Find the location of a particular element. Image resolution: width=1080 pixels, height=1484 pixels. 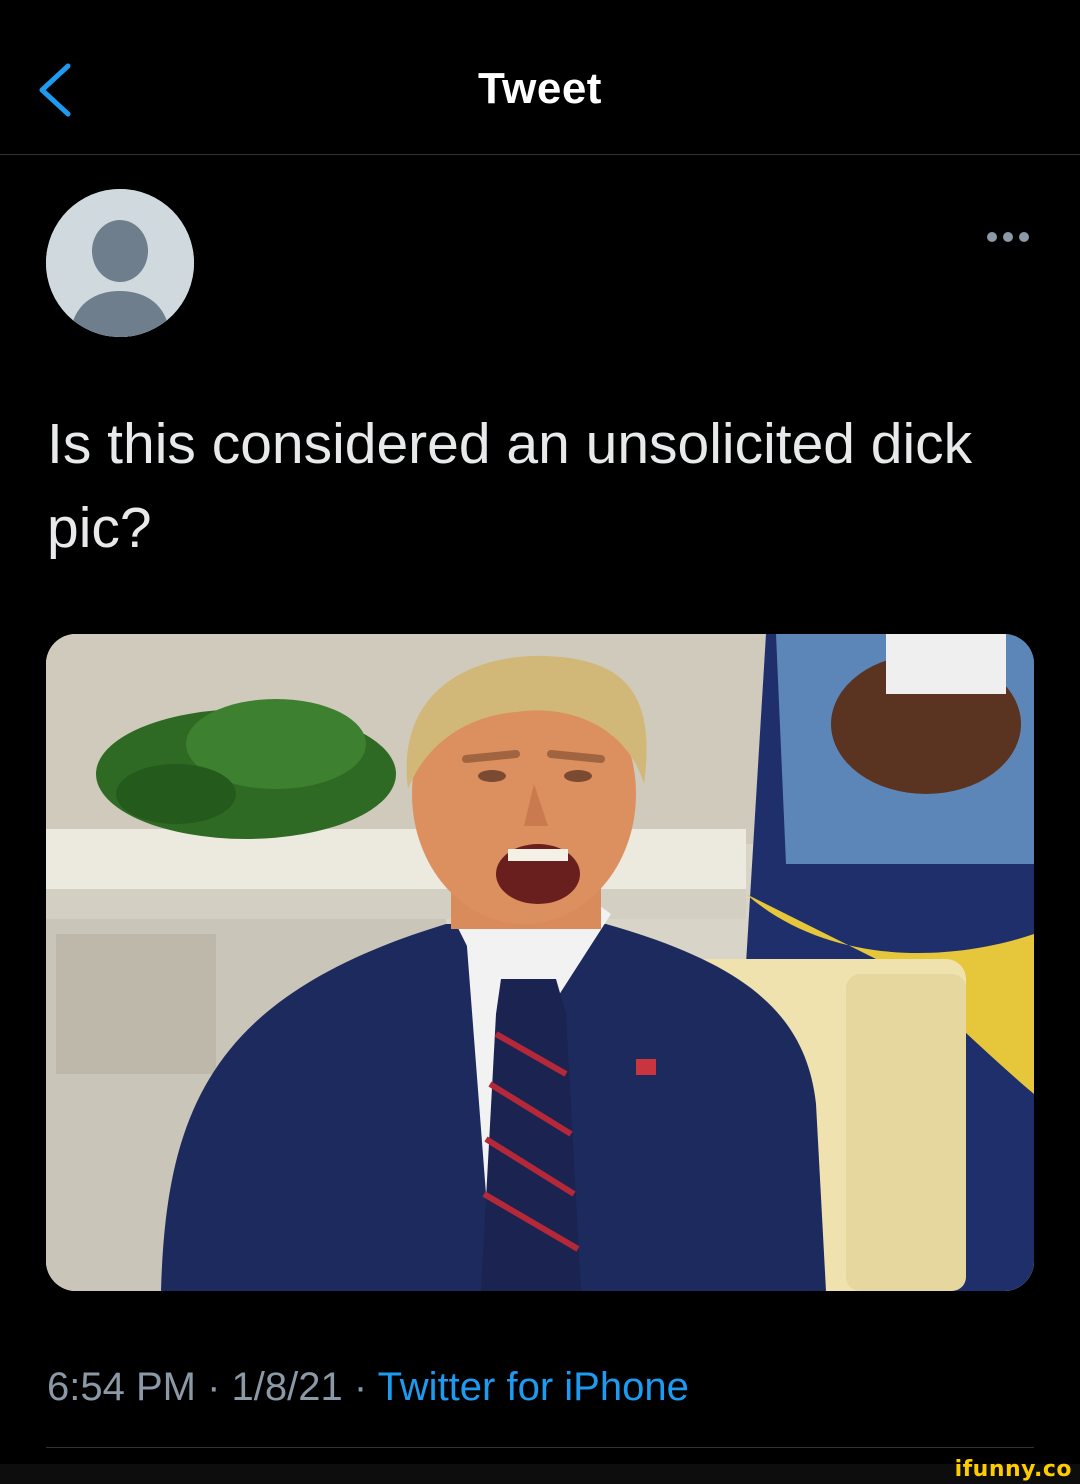

default-avatar-icon is located at coordinates (120, 263).